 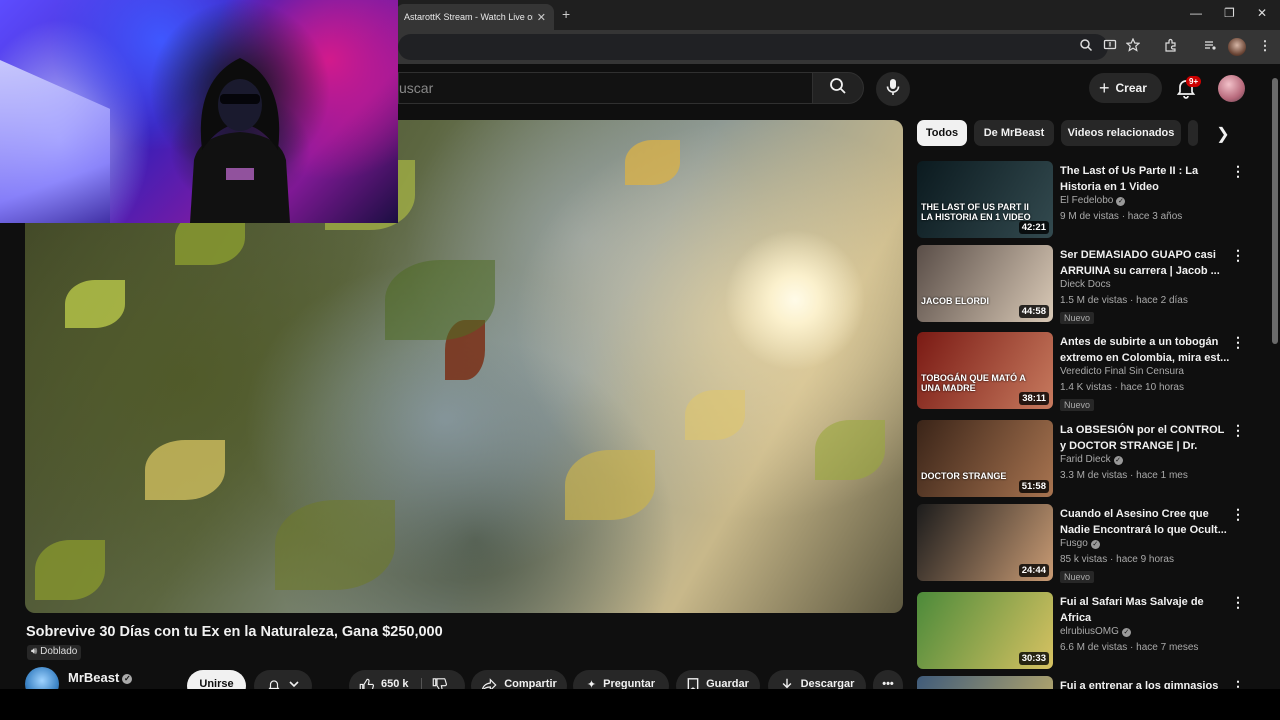 I want to click on recommended-channel-name: El Fedelobo, so click(x=1087, y=200).